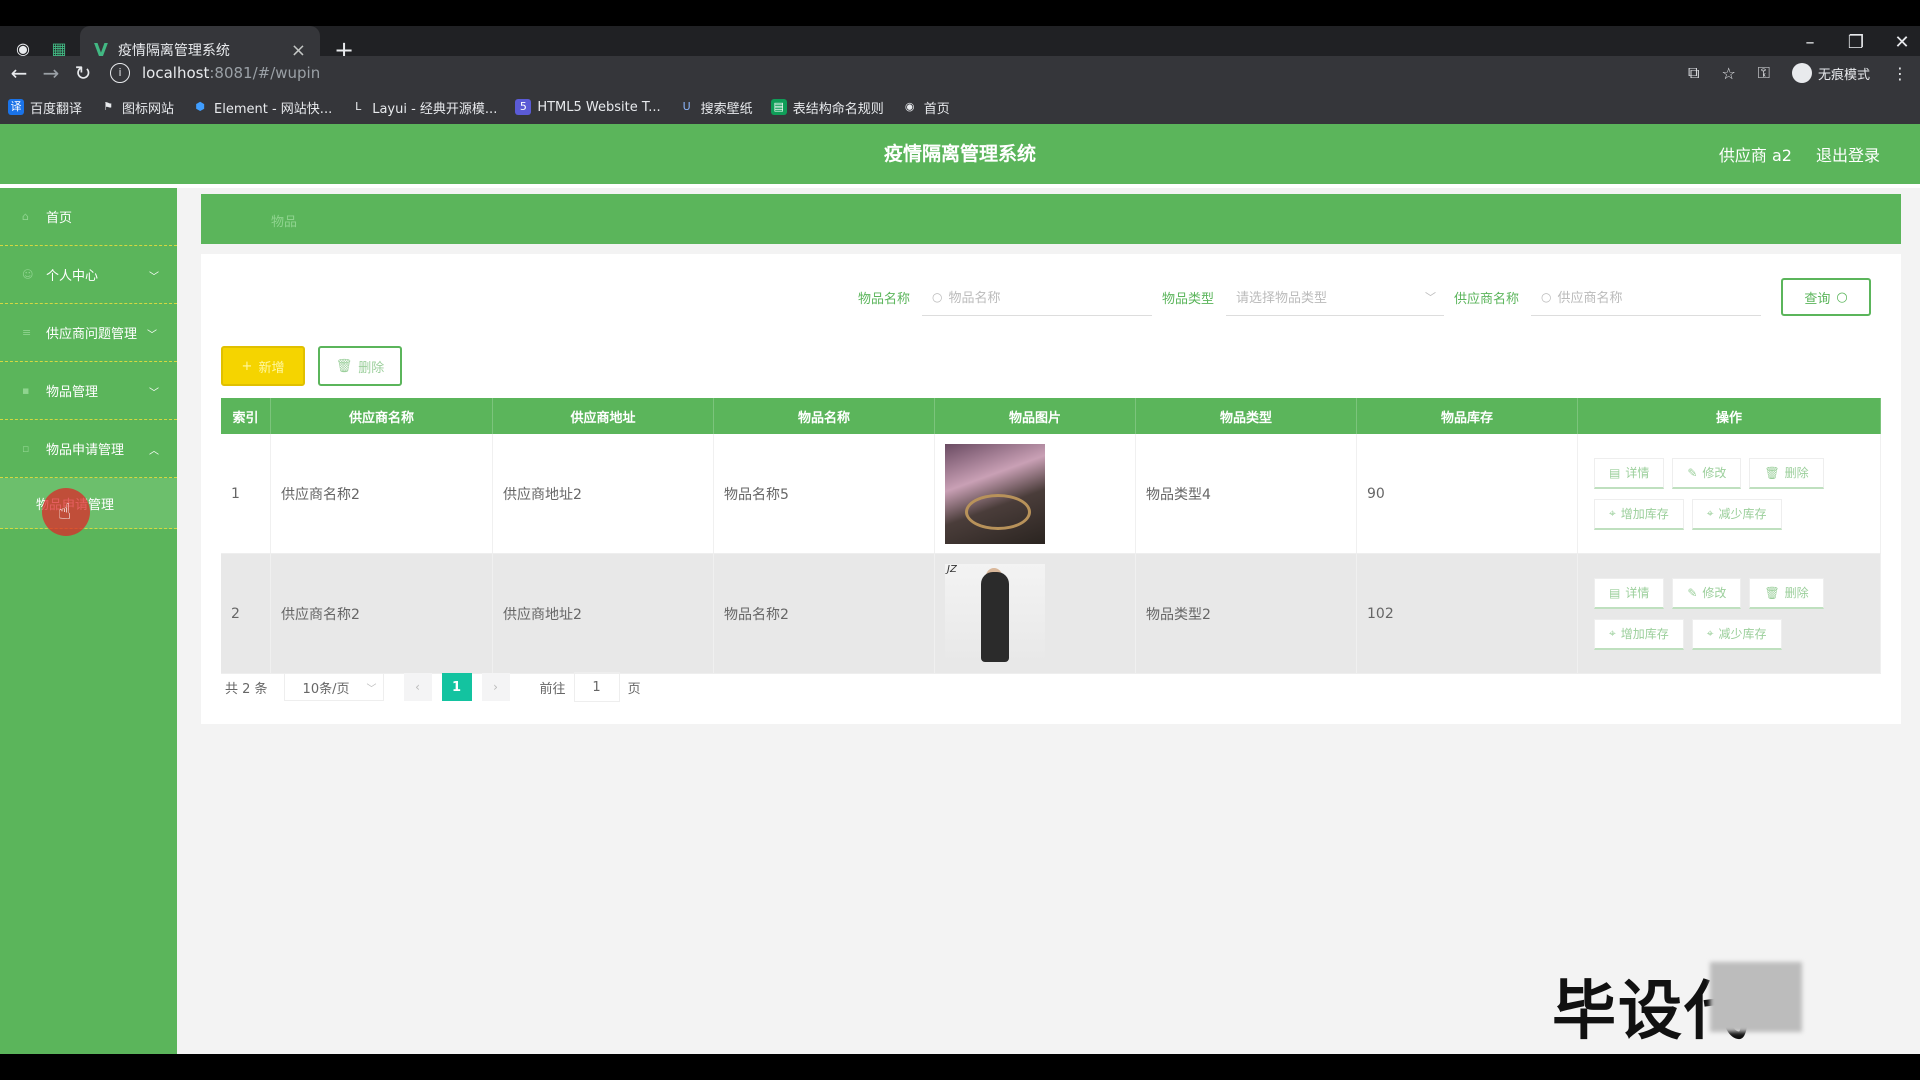  I want to click on minimize-icon: –, so click(1810, 42).